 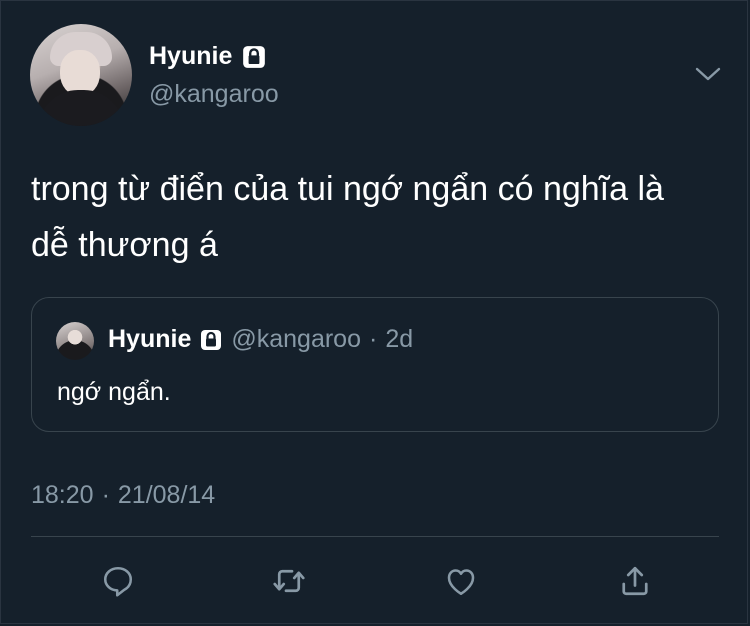 I want to click on share-icon, so click(x=635, y=581).